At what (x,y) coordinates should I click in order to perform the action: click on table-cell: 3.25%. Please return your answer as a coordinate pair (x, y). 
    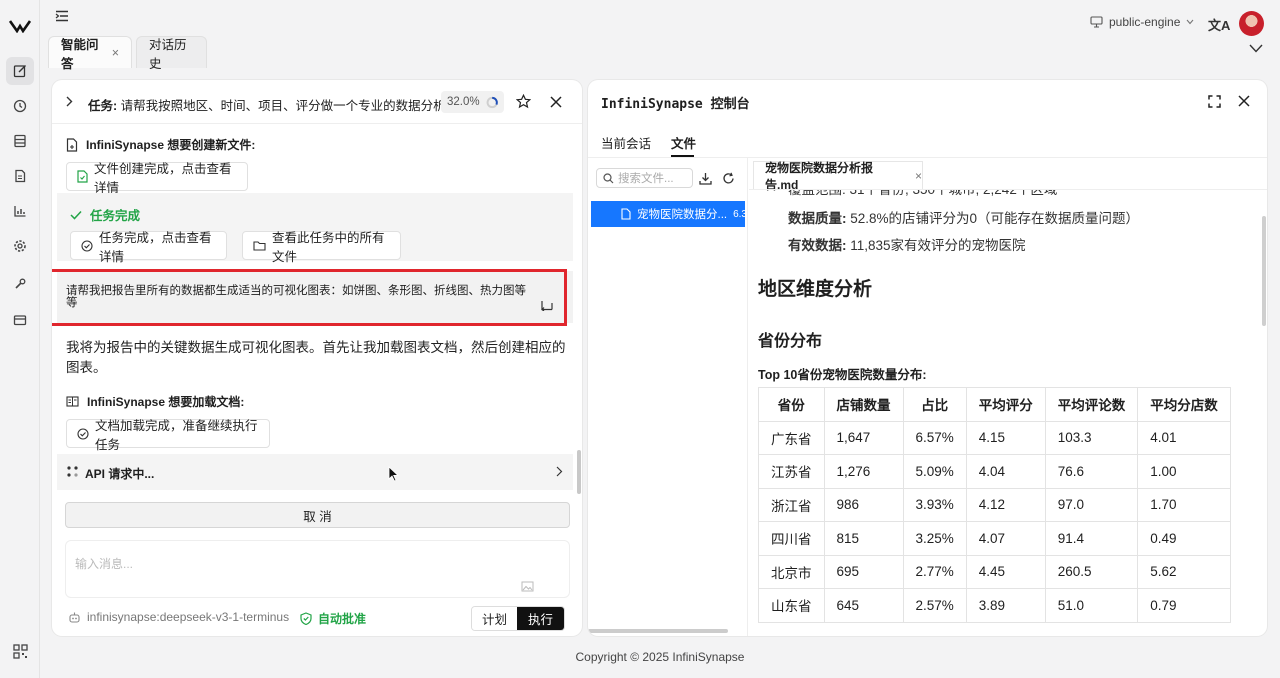
    Looking at the image, I should click on (934, 538).